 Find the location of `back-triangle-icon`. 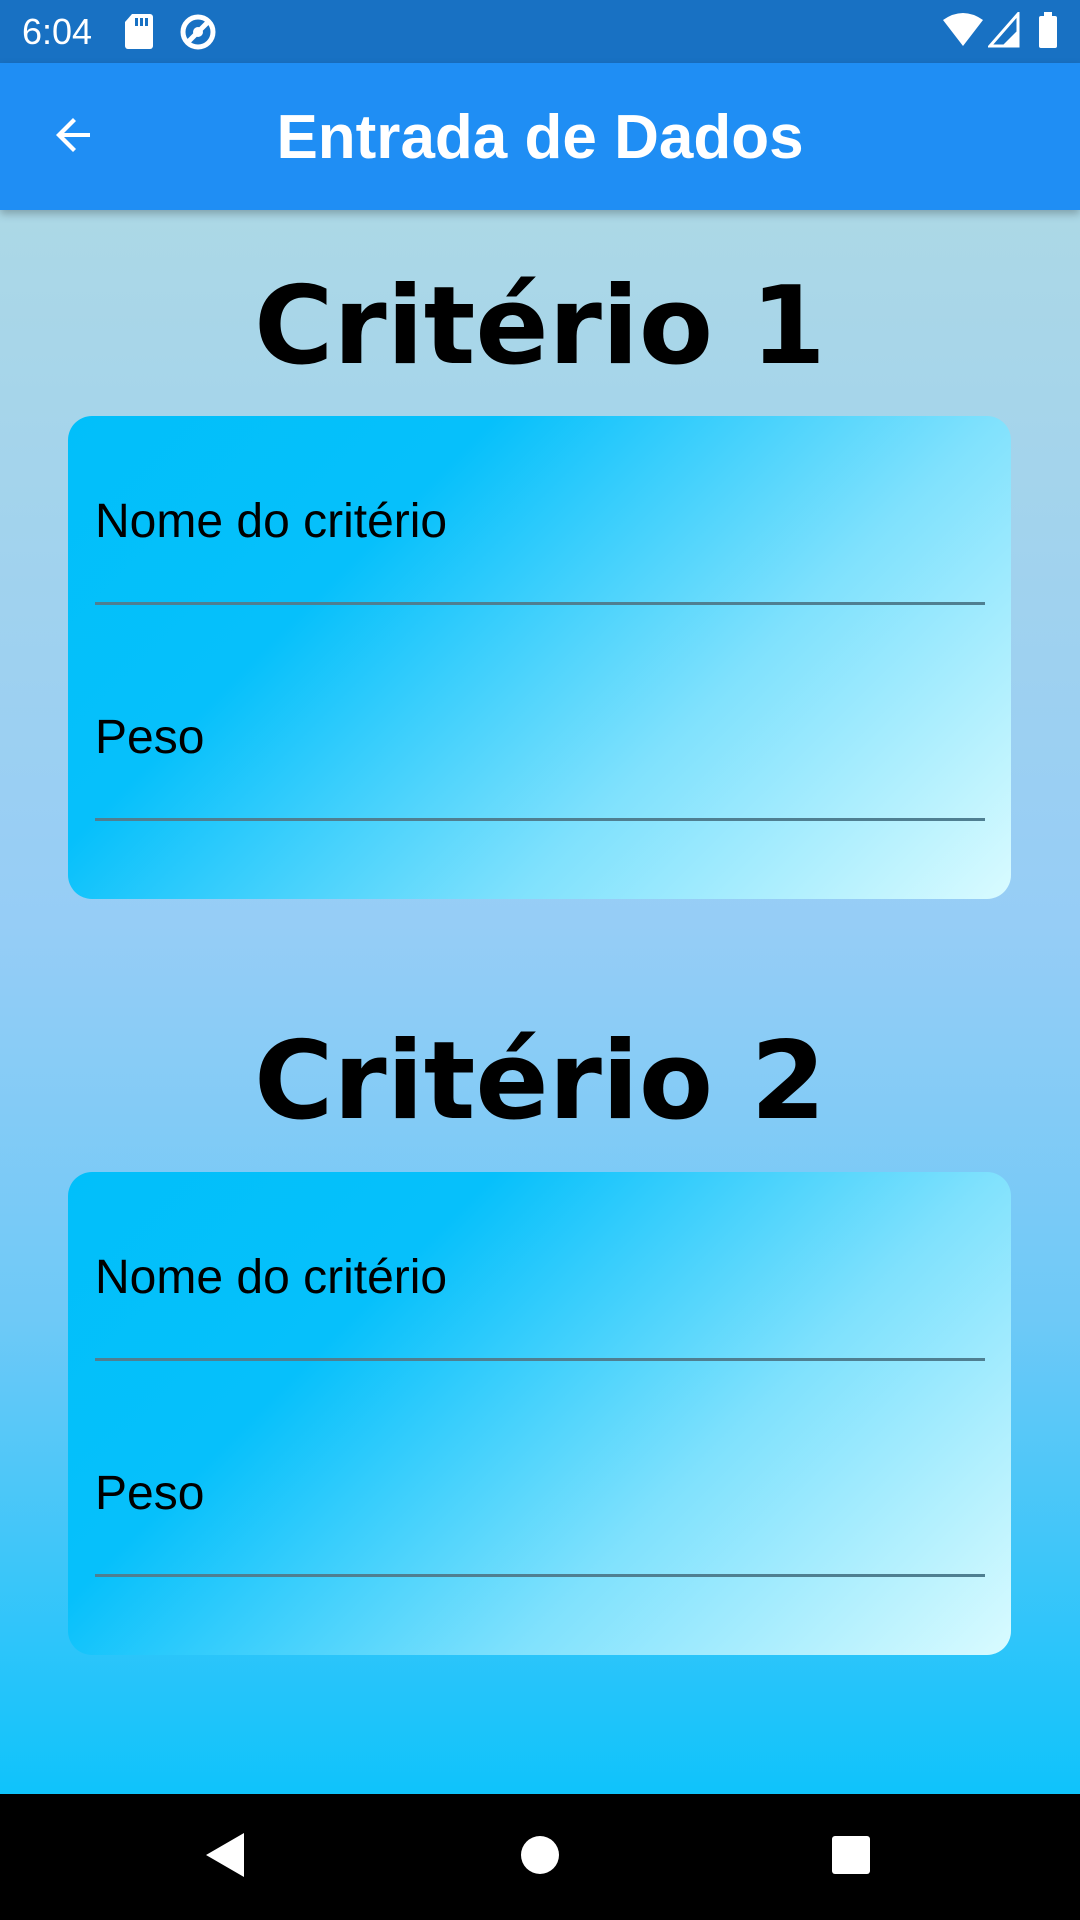

back-triangle-icon is located at coordinates (226, 1857).